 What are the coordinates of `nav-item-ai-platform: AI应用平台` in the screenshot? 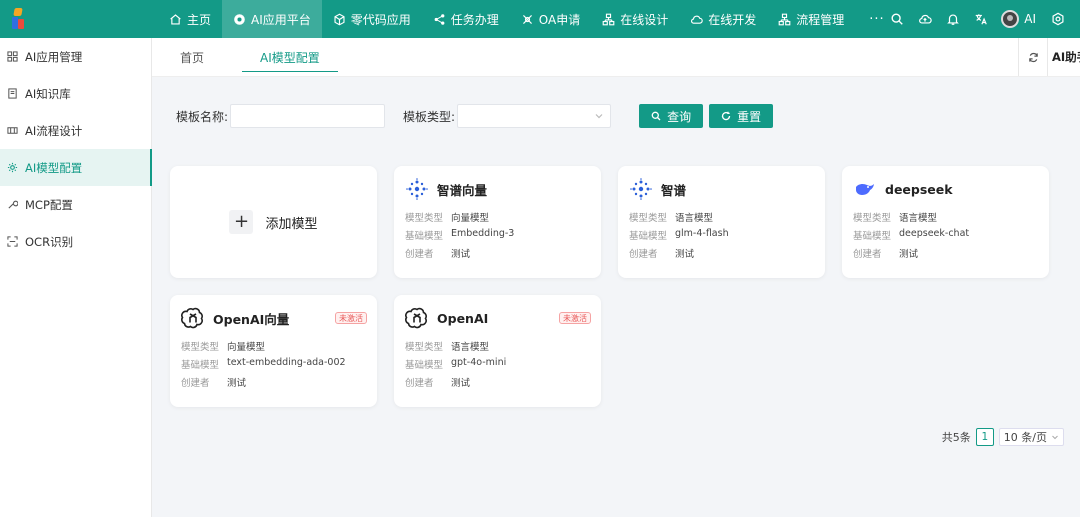 It's located at (272, 19).